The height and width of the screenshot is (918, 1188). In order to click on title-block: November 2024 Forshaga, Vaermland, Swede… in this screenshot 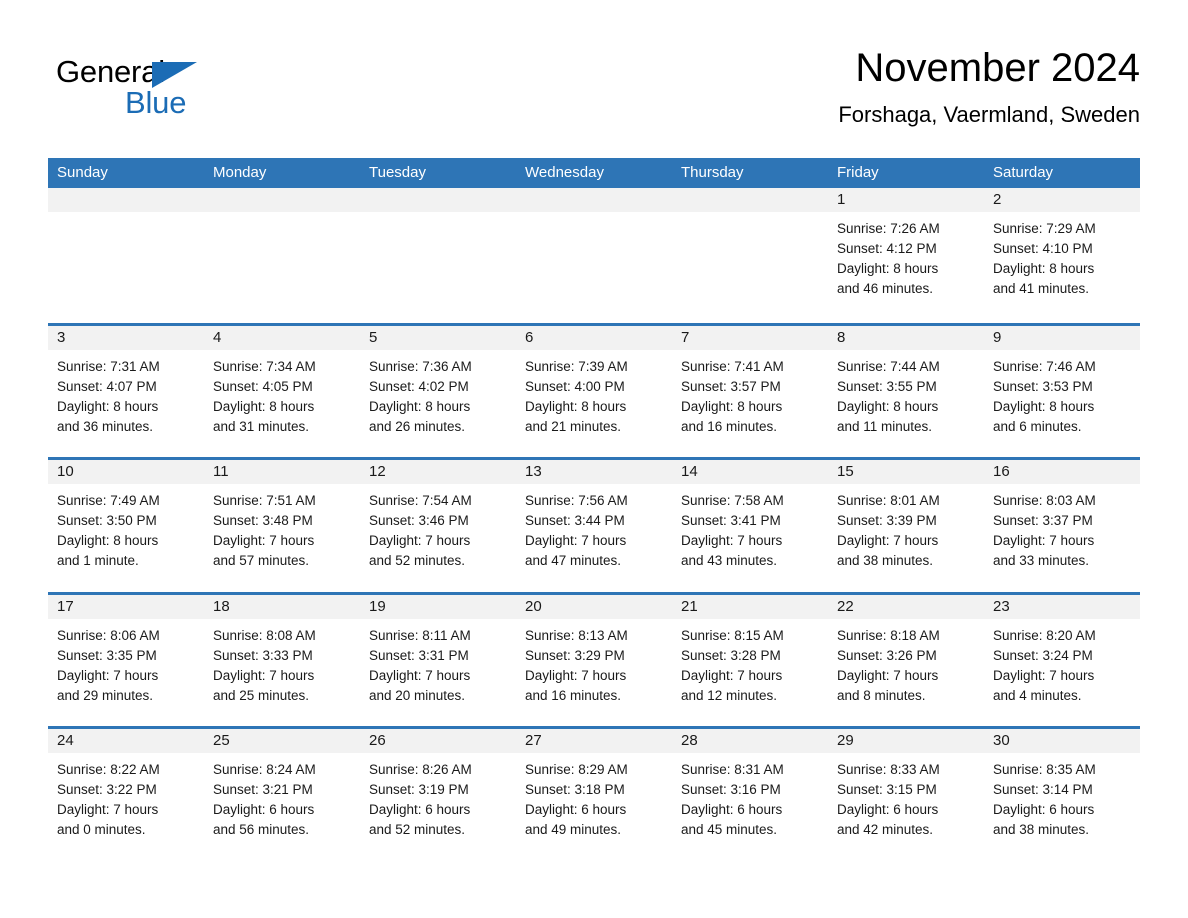, I will do `click(790, 87)`.